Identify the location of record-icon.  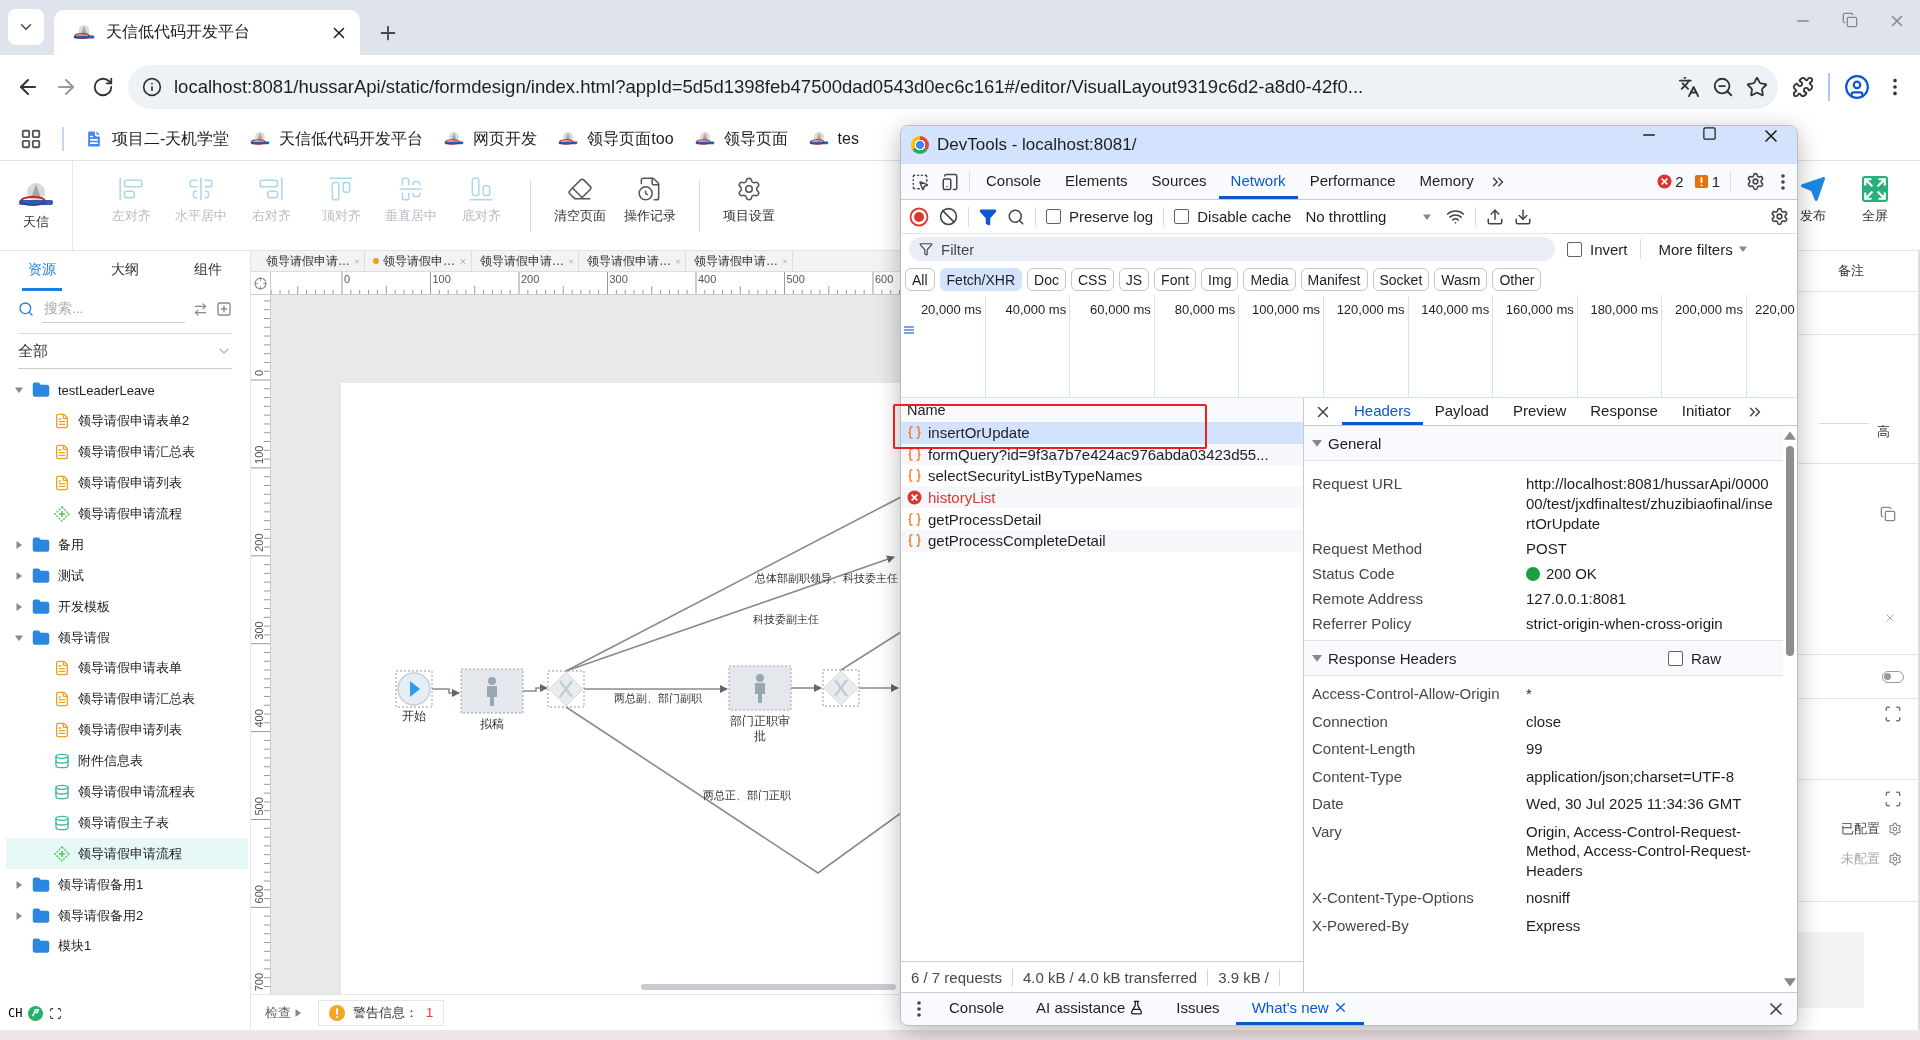
(919, 216).